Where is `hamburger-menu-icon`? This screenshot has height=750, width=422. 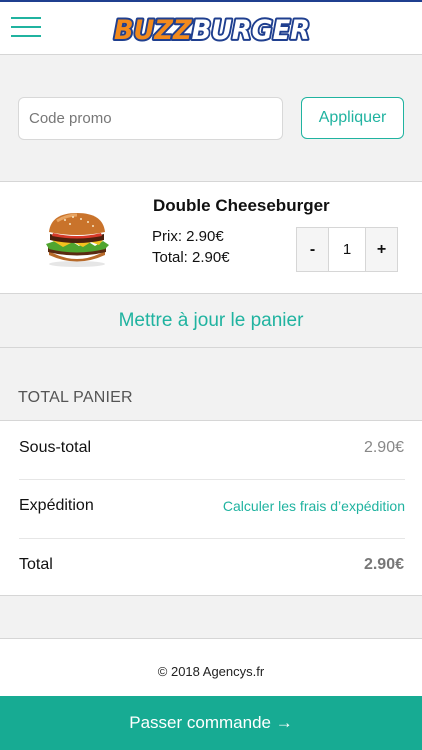 hamburger-menu-icon is located at coordinates (26, 27).